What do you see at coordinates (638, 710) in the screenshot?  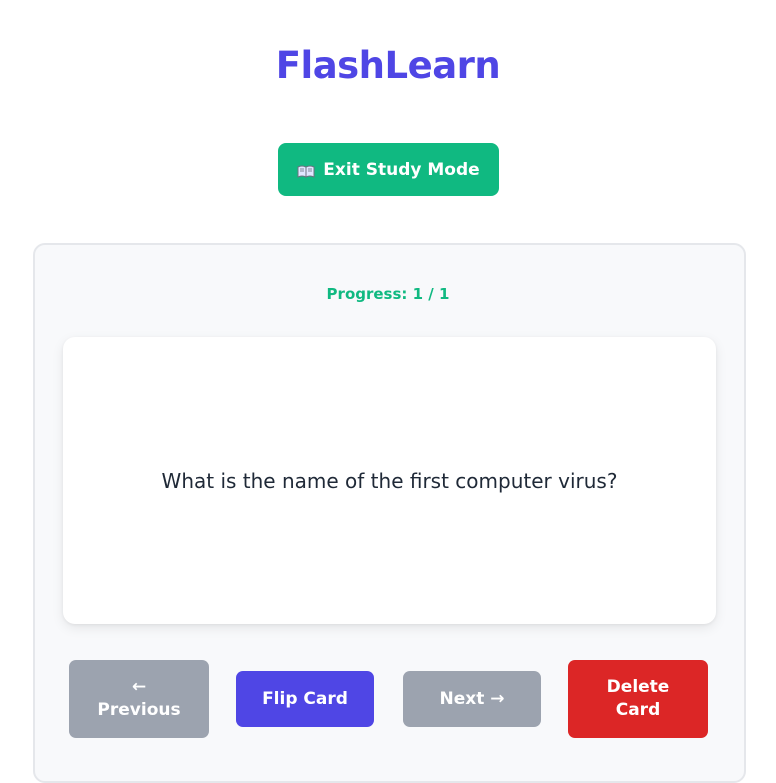 I see `delete-label-line2: Card` at bounding box center [638, 710].